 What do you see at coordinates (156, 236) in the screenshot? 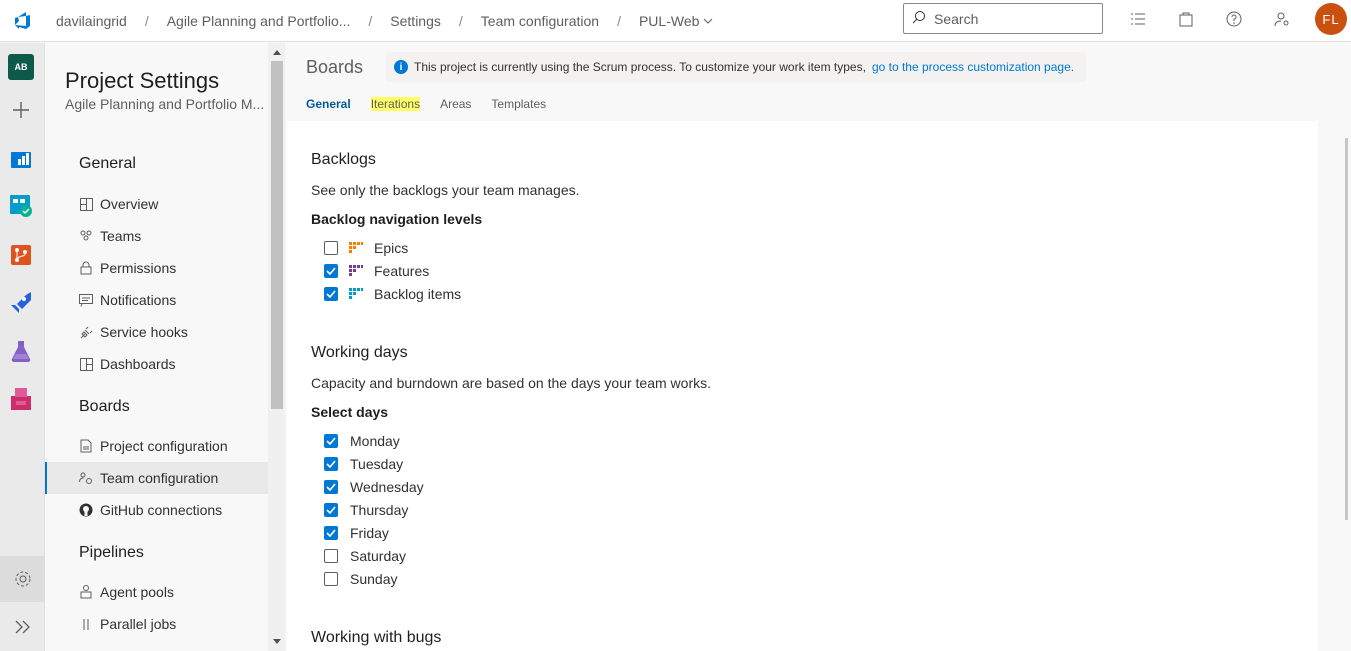
I see `sidebar-item-teams: Teams` at bounding box center [156, 236].